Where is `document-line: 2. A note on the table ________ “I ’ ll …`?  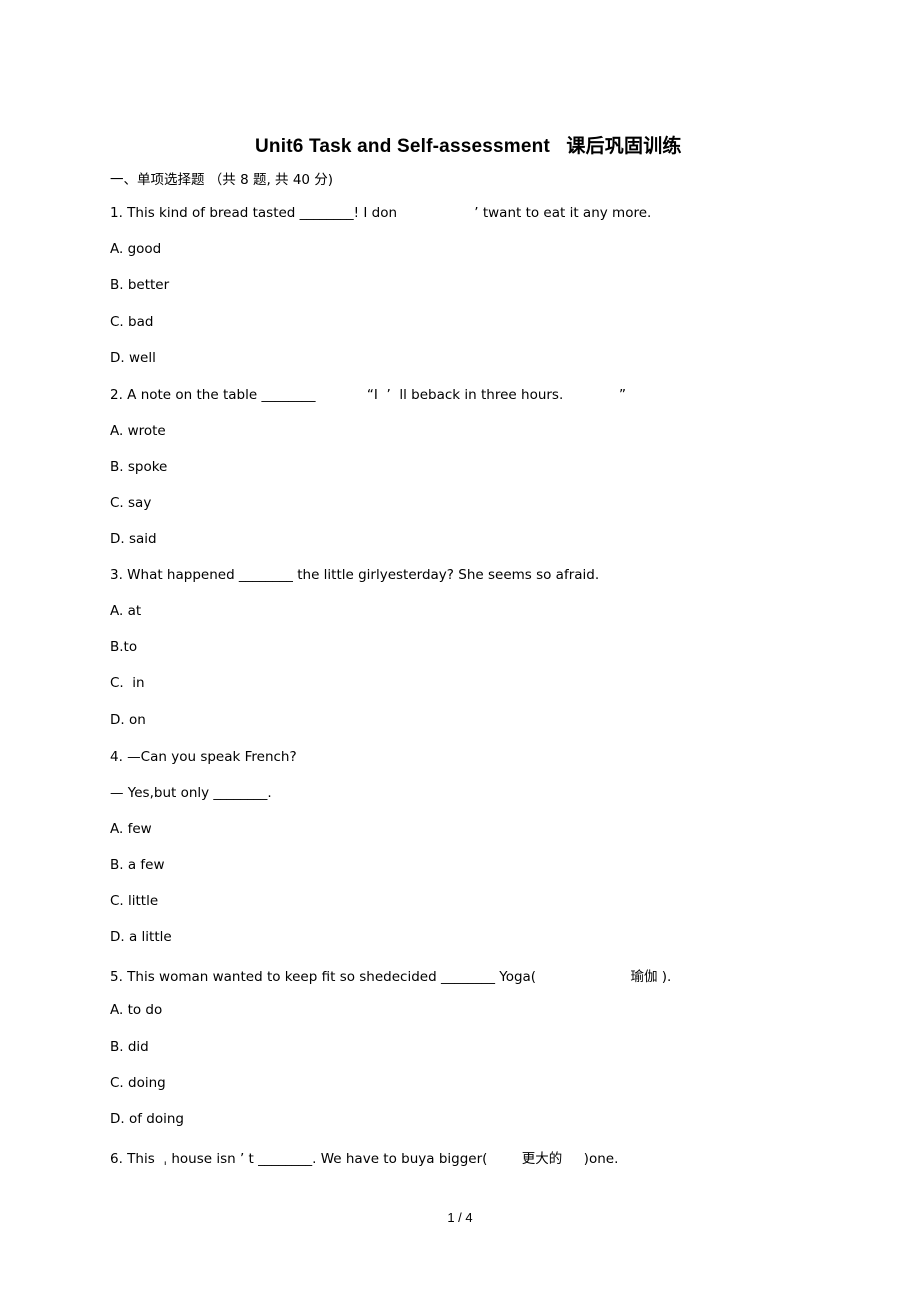 document-line: 2. A note on the table ________ “I ’ ll … is located at coordinates (368, 395).